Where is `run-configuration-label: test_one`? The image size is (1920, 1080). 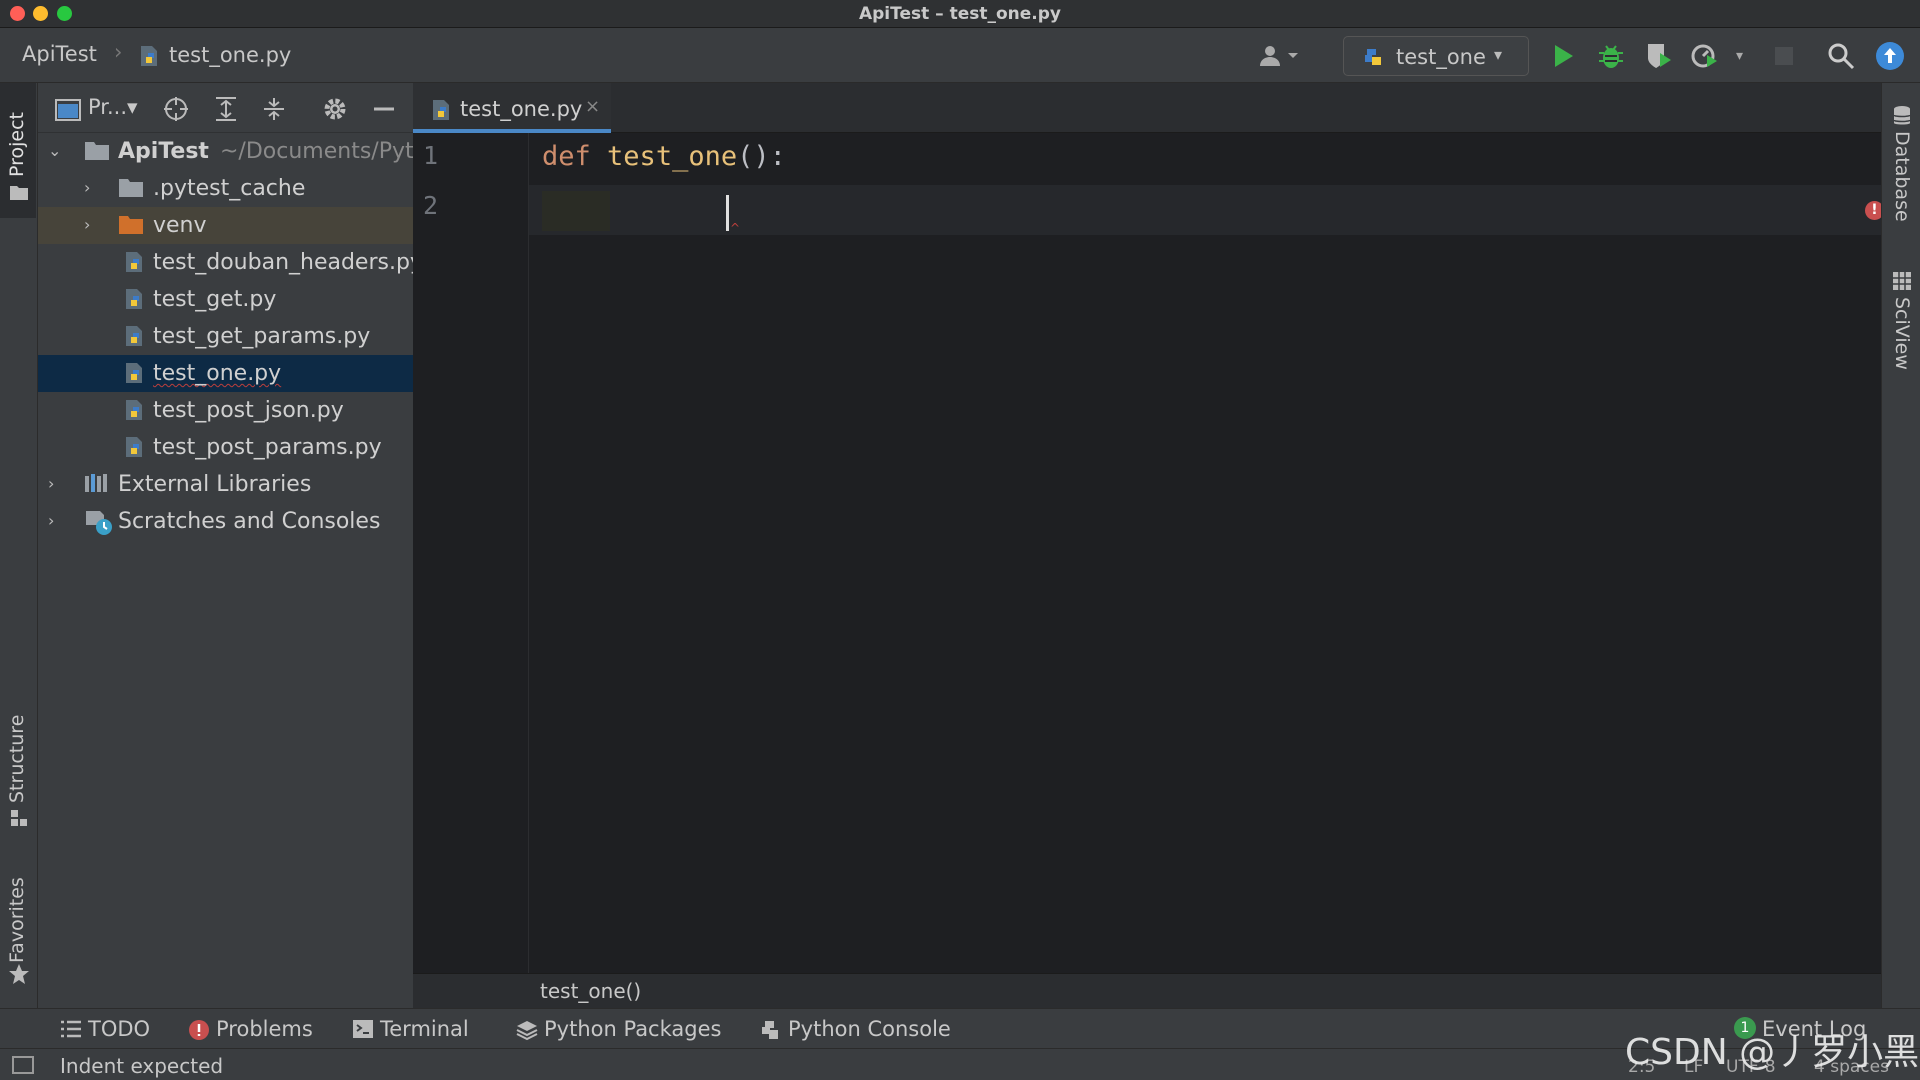 run-configuration-label: test_one is located at coordinates (1441, 57).